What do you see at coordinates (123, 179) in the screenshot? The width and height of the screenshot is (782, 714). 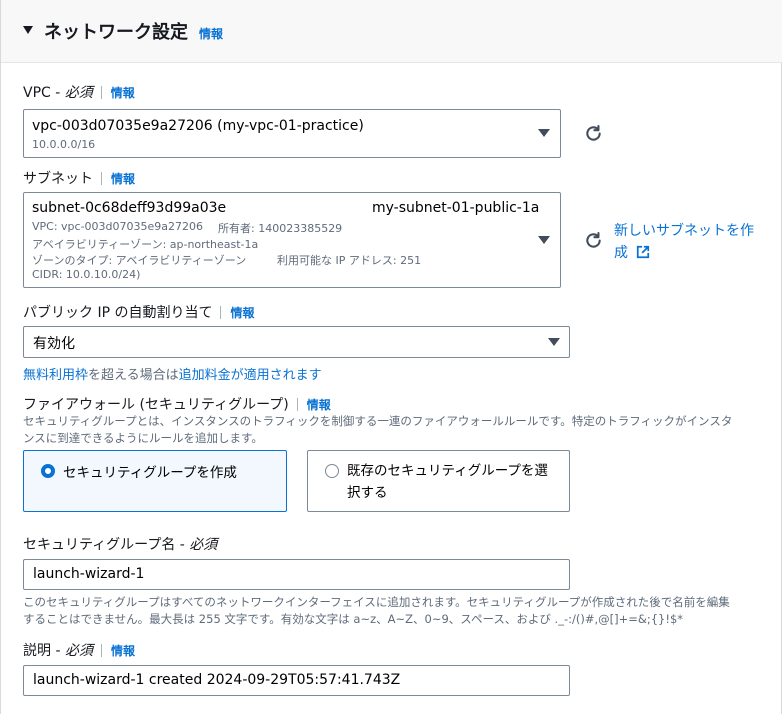 I see `subnet-info-link: 情報` at bounding box center [123, 179].